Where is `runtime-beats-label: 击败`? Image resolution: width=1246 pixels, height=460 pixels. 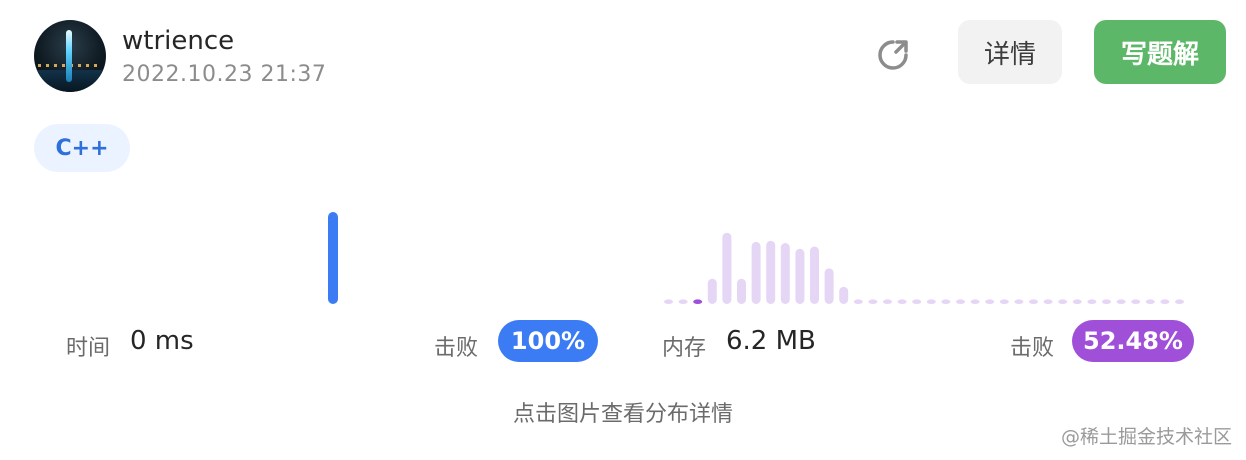
runtime-beats-label: 击败 is located at coordinates (456, 348).